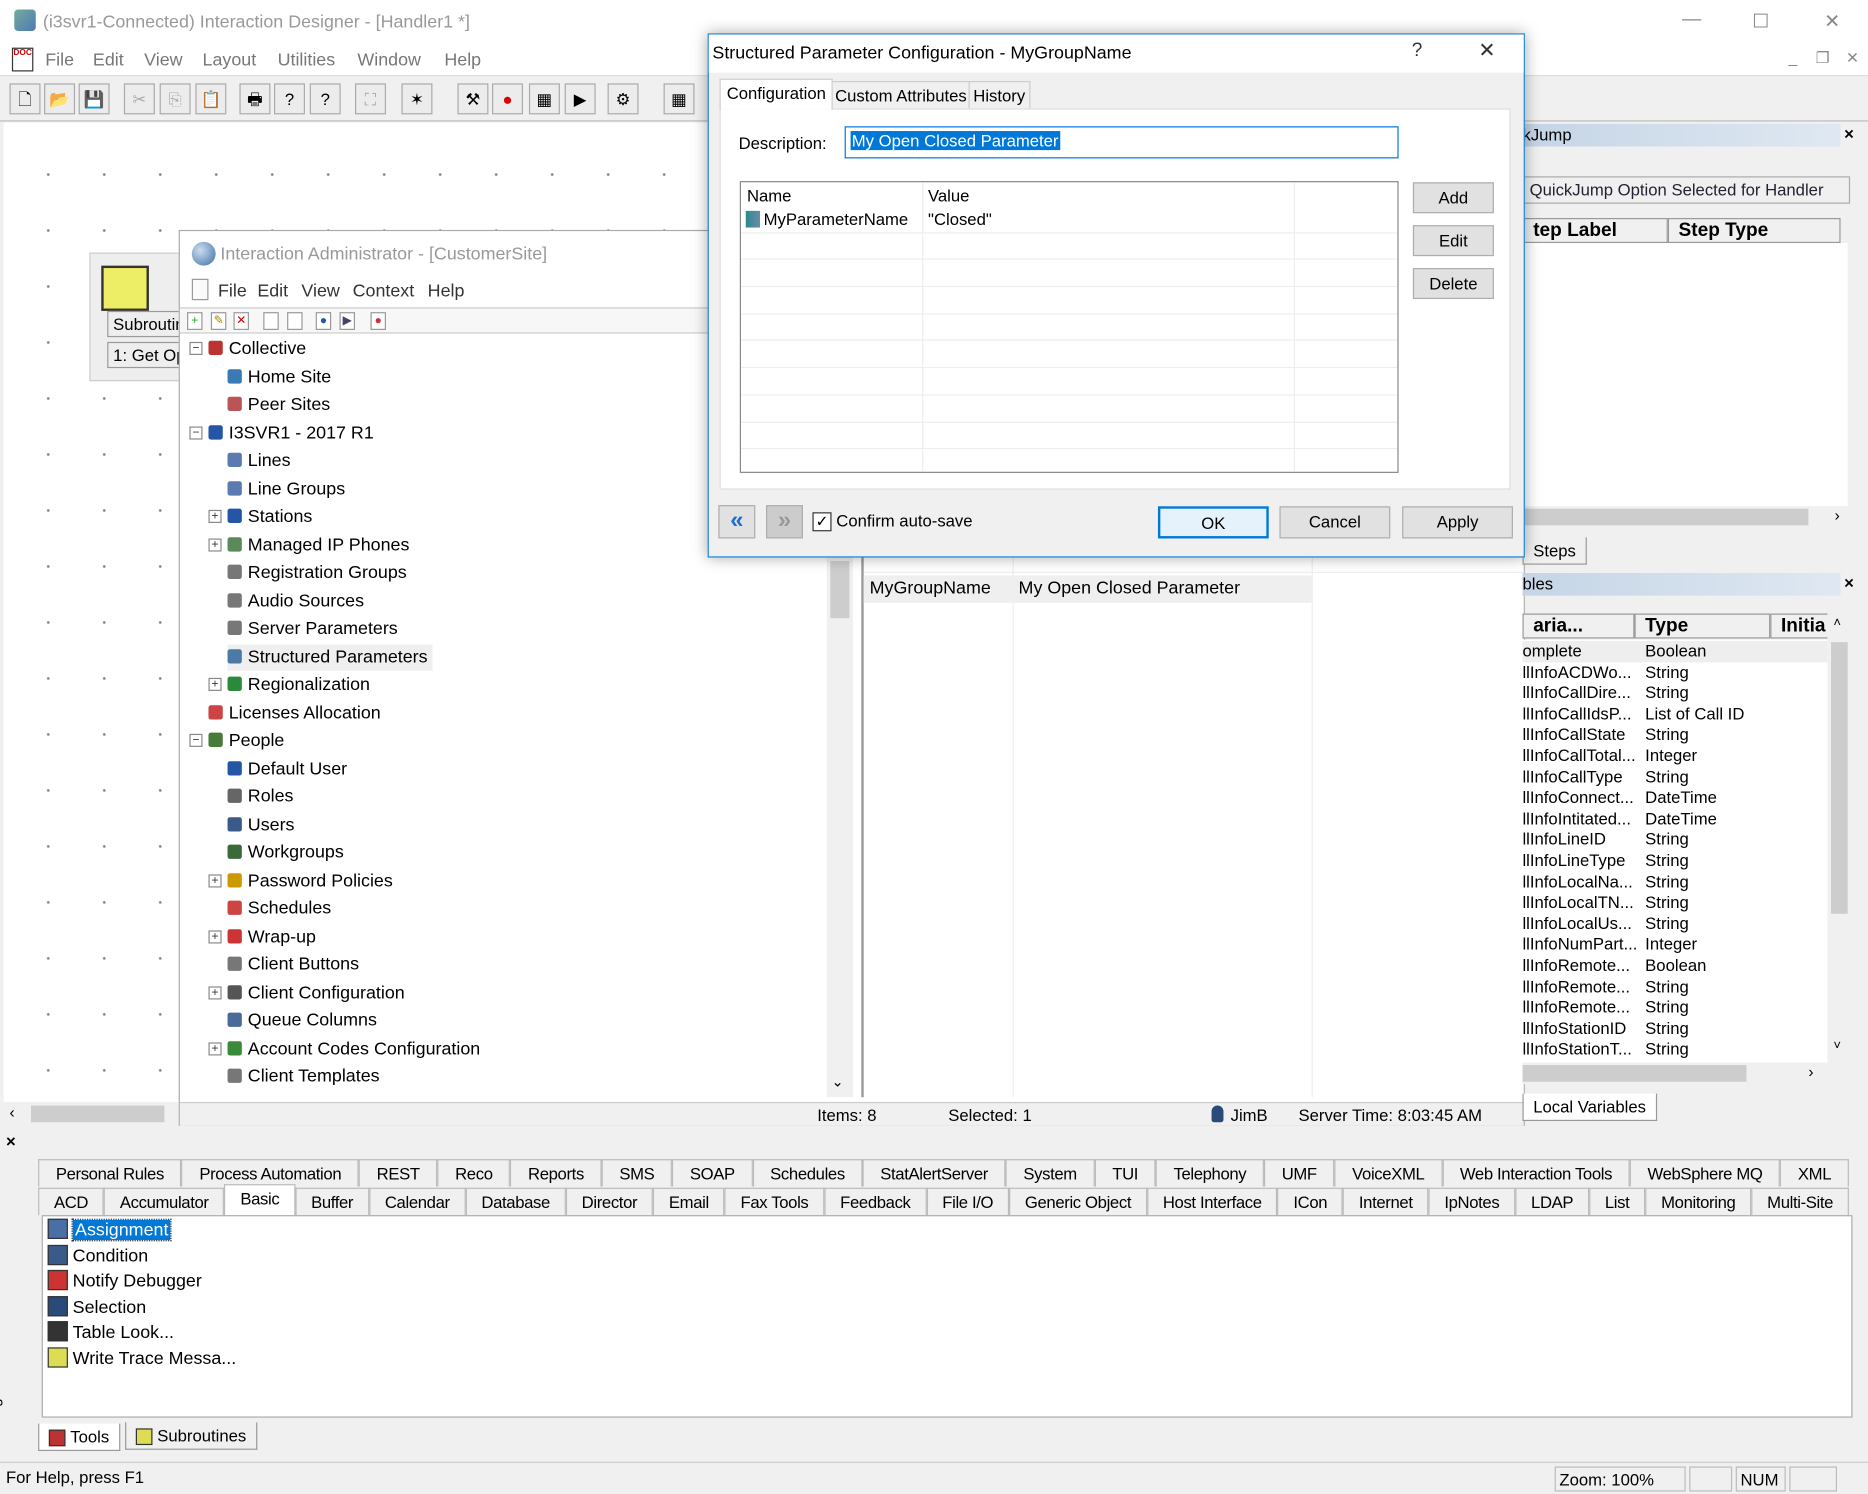 This screenshot has height=1494, width=1868. I want to click on scroll-left-icon: ‹, so click(12, 1112).